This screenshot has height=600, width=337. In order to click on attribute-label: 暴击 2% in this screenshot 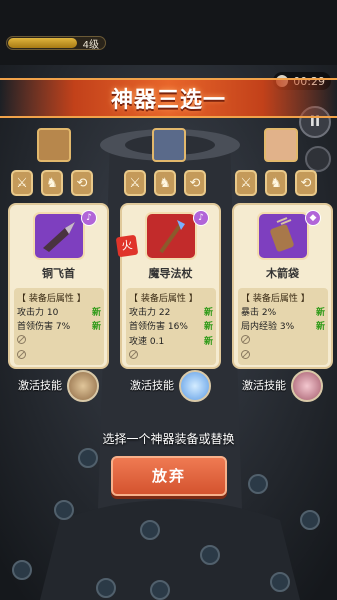, I will do `click(259, 313)`.